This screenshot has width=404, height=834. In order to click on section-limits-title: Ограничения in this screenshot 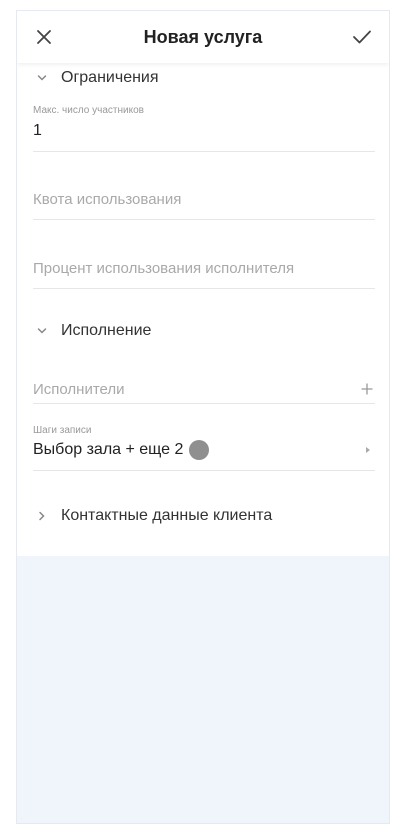, I will do `click(110, 77)`.